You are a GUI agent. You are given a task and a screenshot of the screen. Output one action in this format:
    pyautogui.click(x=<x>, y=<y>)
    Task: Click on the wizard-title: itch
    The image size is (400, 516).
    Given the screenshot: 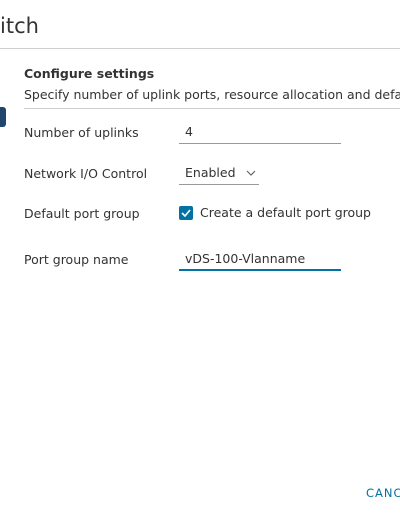 What is the action you would take?
    pyautogui.click(x=19, y=26)
    